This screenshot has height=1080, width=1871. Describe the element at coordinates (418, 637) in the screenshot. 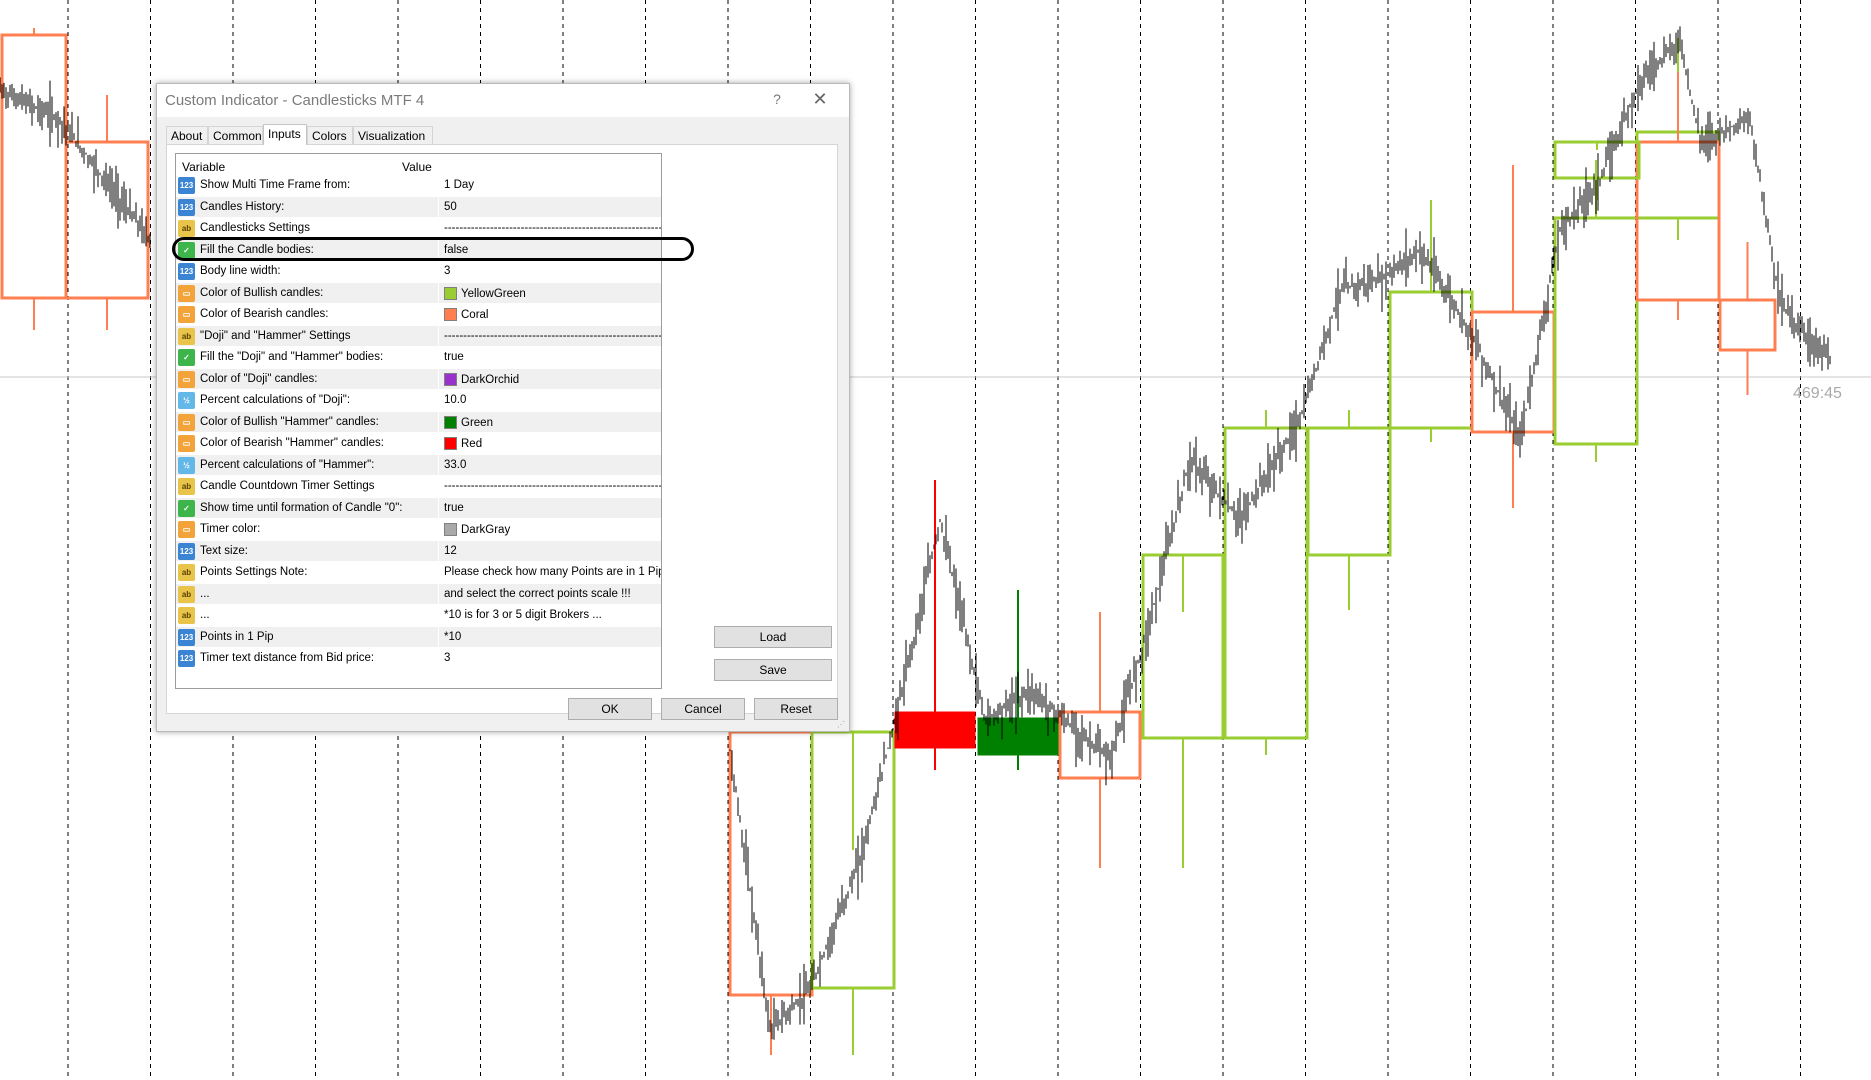

I see `parameter-row: 123 Points in 1 Pip *10` at that location.